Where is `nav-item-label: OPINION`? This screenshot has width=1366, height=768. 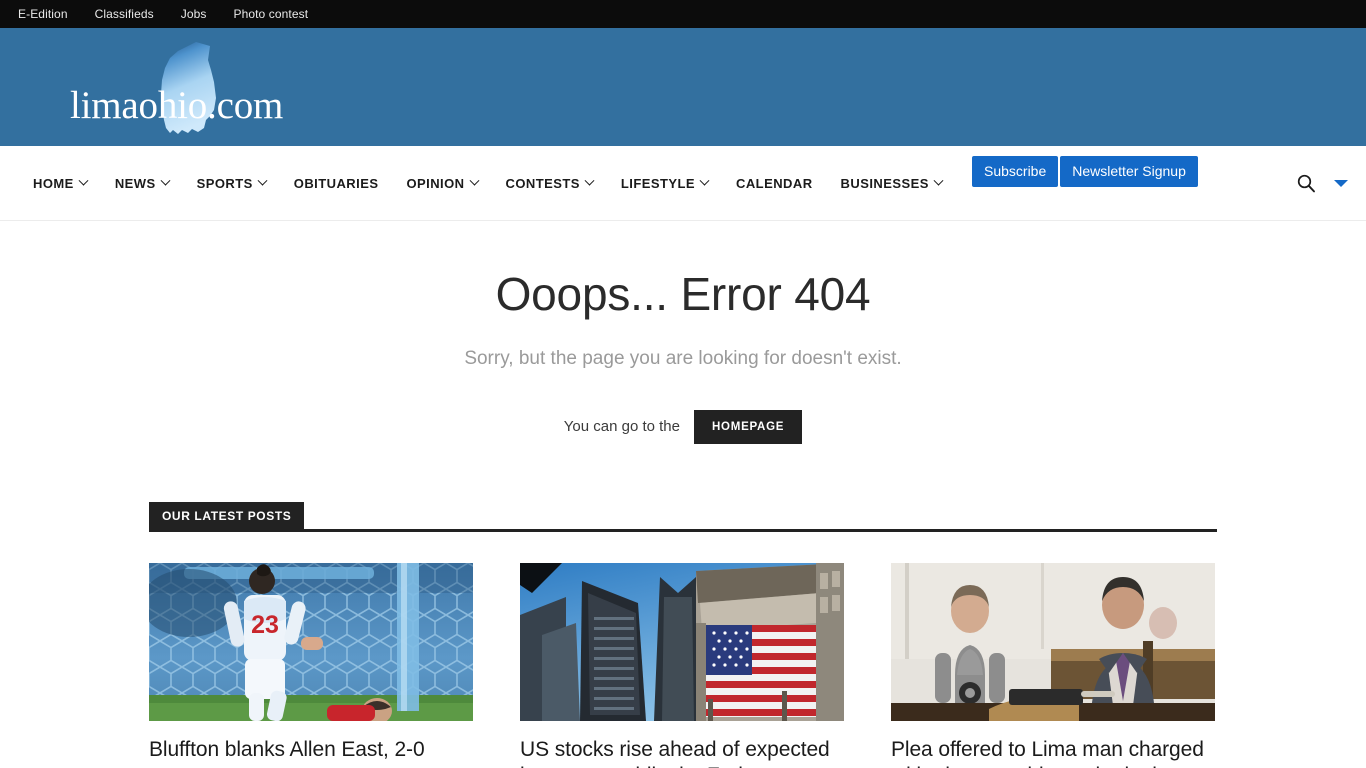 nav-item-label: OPINION is located at coordinates (435, 183).